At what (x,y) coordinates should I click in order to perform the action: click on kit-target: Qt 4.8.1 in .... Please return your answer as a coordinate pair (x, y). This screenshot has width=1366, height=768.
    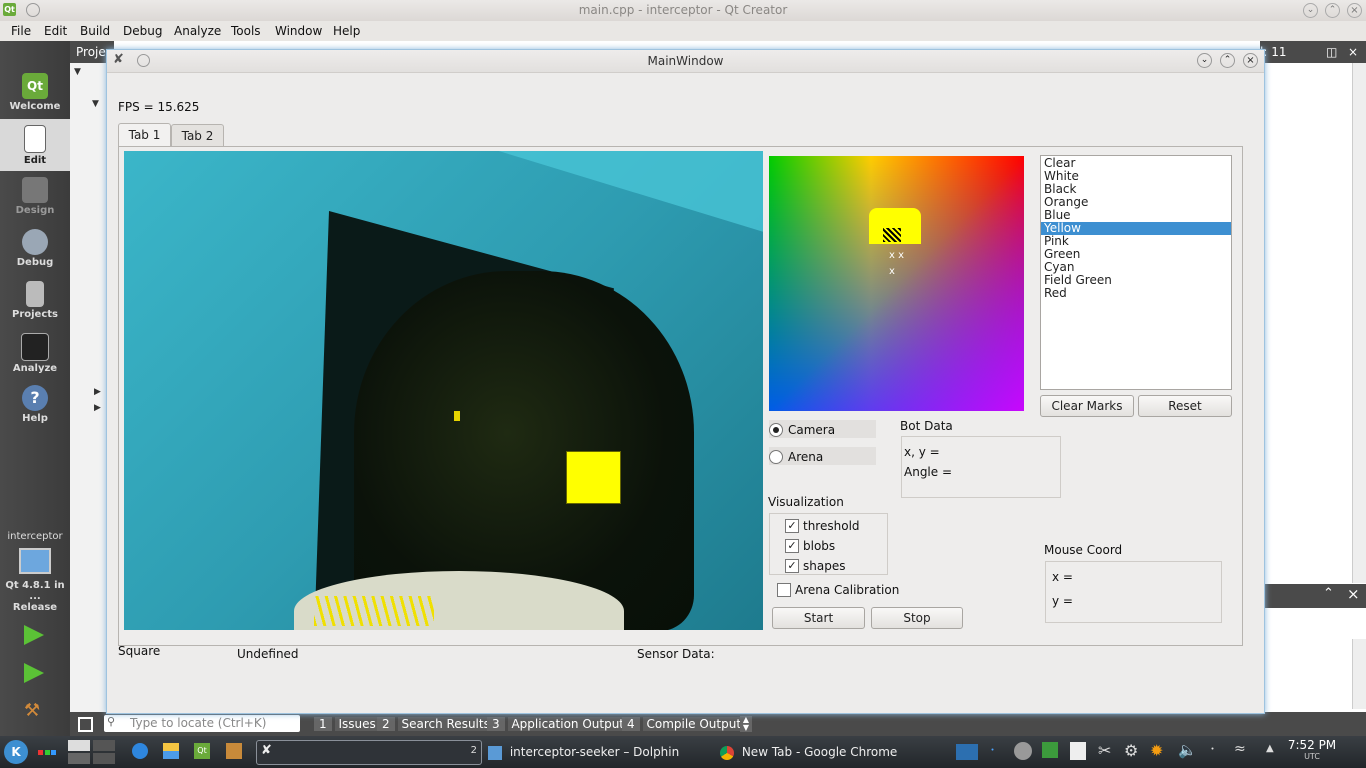
    Looking at the image, I should click on (35, 591).